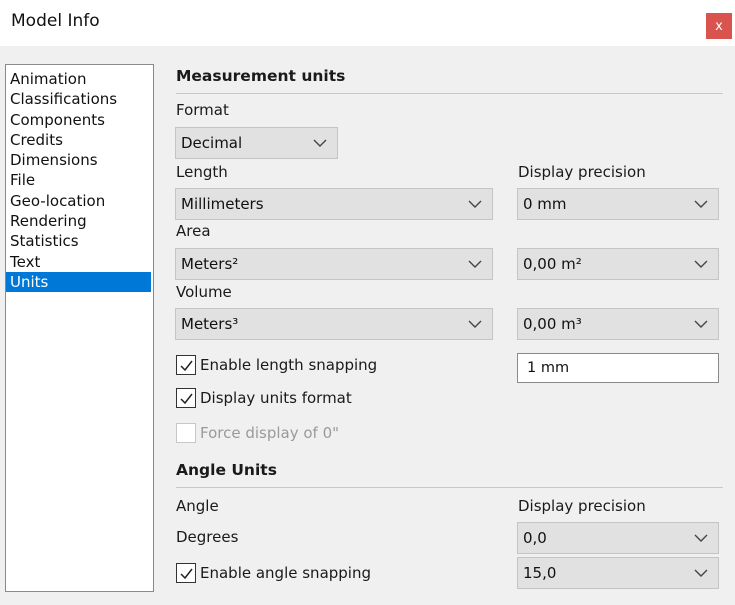 This screenshot has height=605, width=735. Describe the element at coordinates (270, 433) in the screenshot. I see `force-display-label: Force display of 0"` at that location.